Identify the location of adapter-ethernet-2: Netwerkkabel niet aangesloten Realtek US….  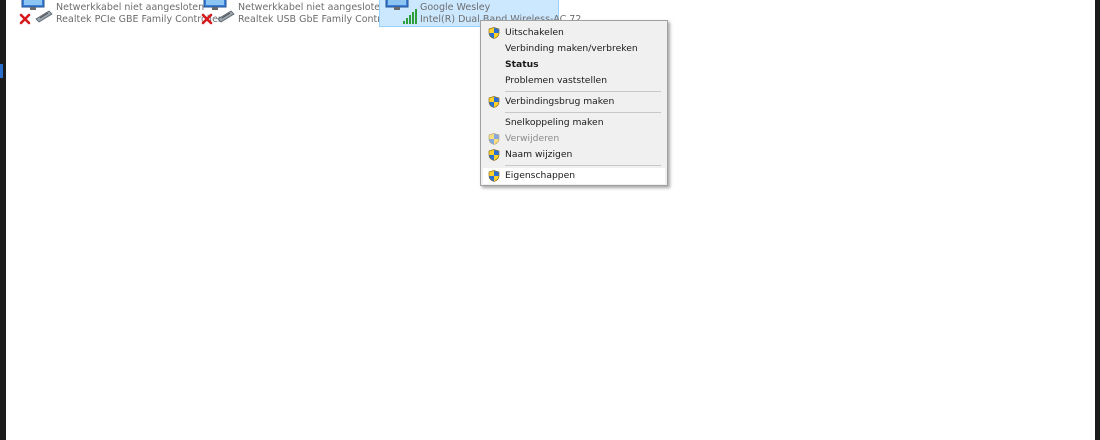
(300, 13).